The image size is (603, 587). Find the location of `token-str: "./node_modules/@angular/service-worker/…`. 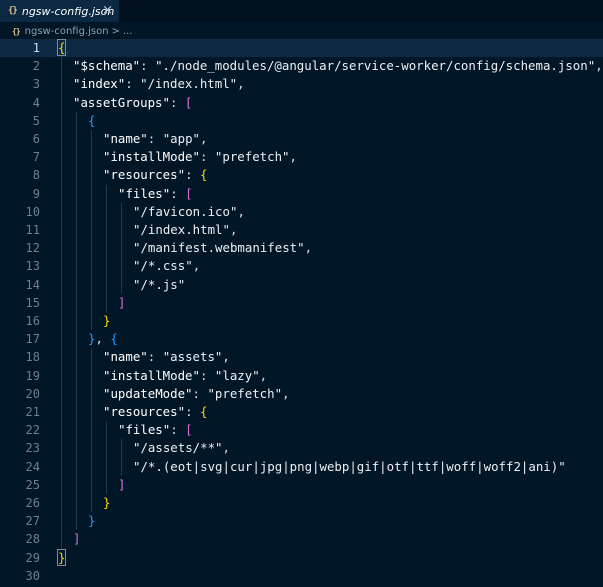

token-str: "./node_modules/@angular/service-worker/… is located at coordinates (375, 66).